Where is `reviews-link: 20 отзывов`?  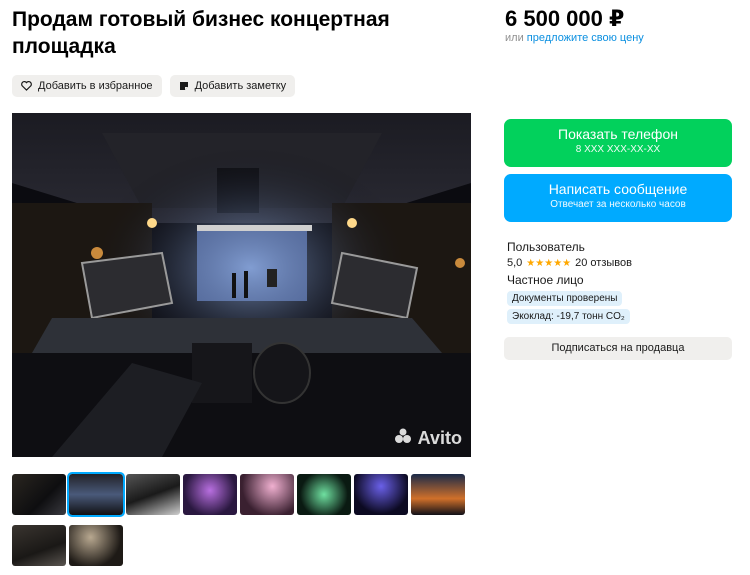
reviews-link: 20 отзывов is located at coordinates (603, 263).